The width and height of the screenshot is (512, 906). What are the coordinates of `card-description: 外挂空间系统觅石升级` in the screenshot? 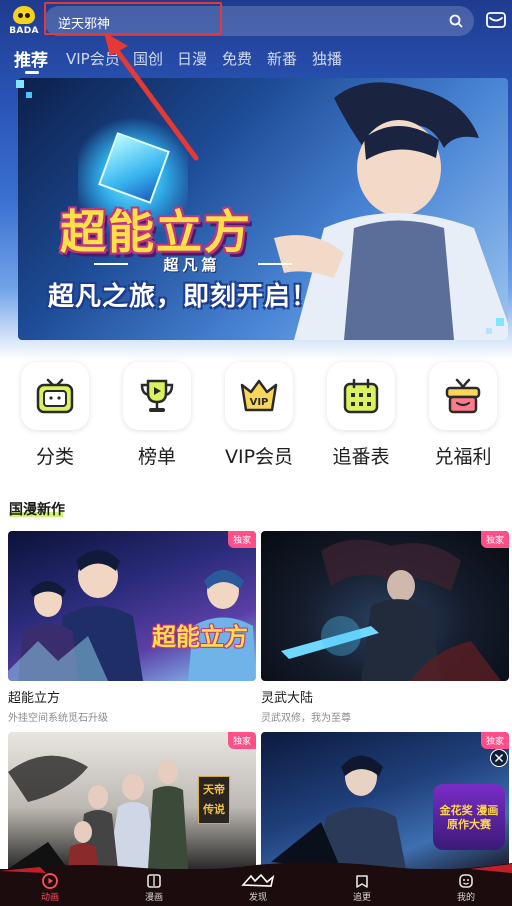 It's located at (58, 718).